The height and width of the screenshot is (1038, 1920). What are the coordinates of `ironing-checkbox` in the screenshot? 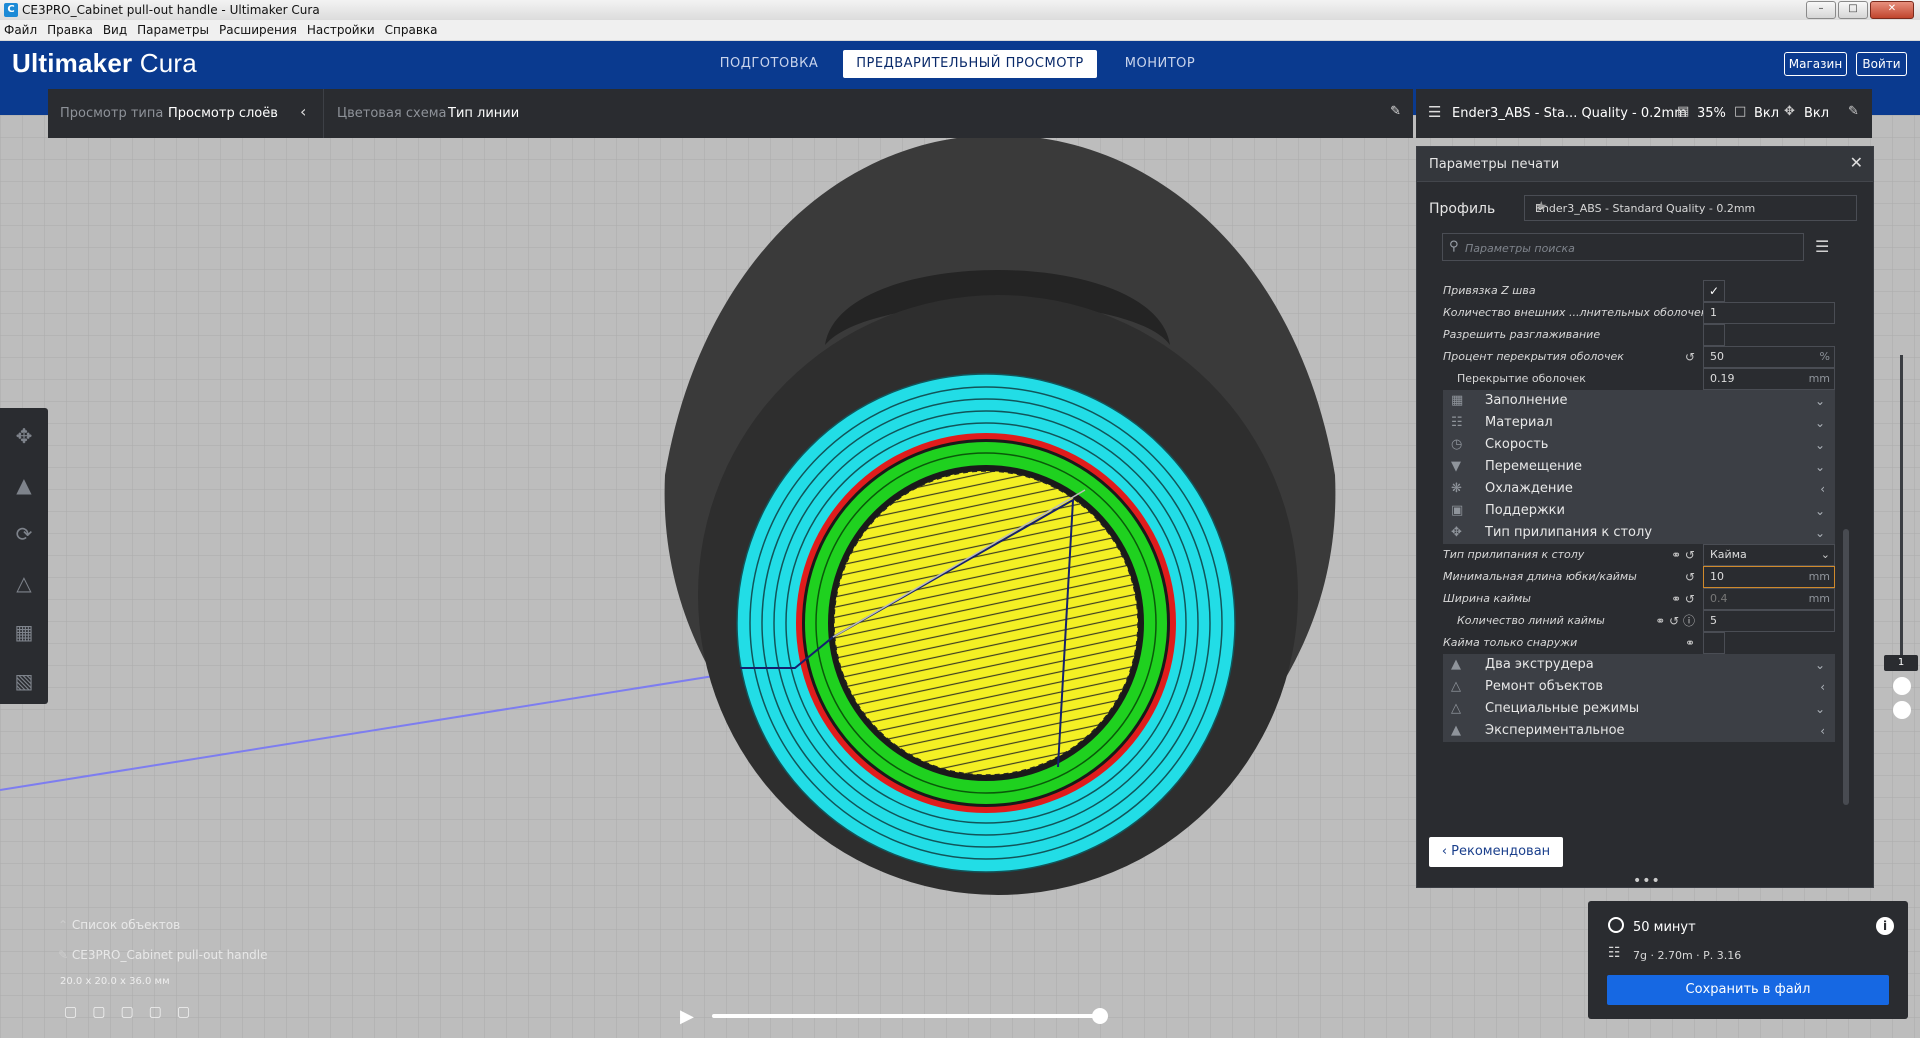 It's located at (1714, 335).